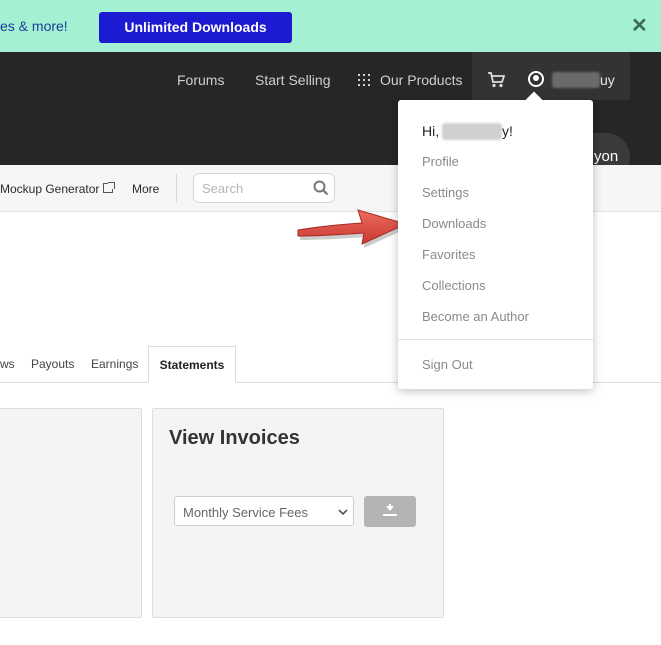 This screenshot has height=645, width=661. Describe the element at coordinates (431, 131) in the screenshot. I see `greeting-prefix: Hi,` at that location.